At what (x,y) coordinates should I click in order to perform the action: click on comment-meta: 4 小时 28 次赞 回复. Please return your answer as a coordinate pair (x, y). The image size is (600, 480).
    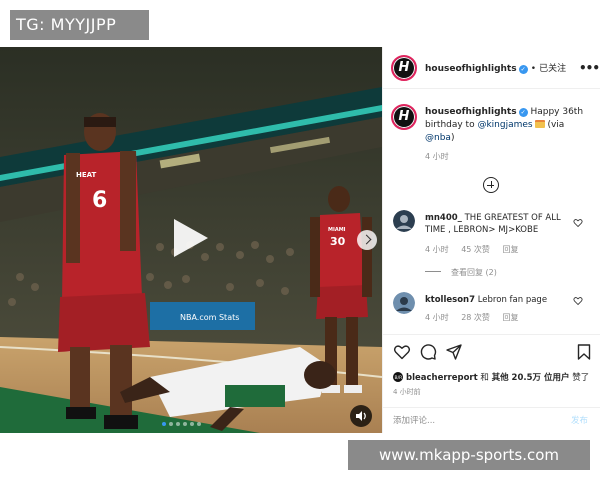
    Looking at the image, I should click on (476, 317).